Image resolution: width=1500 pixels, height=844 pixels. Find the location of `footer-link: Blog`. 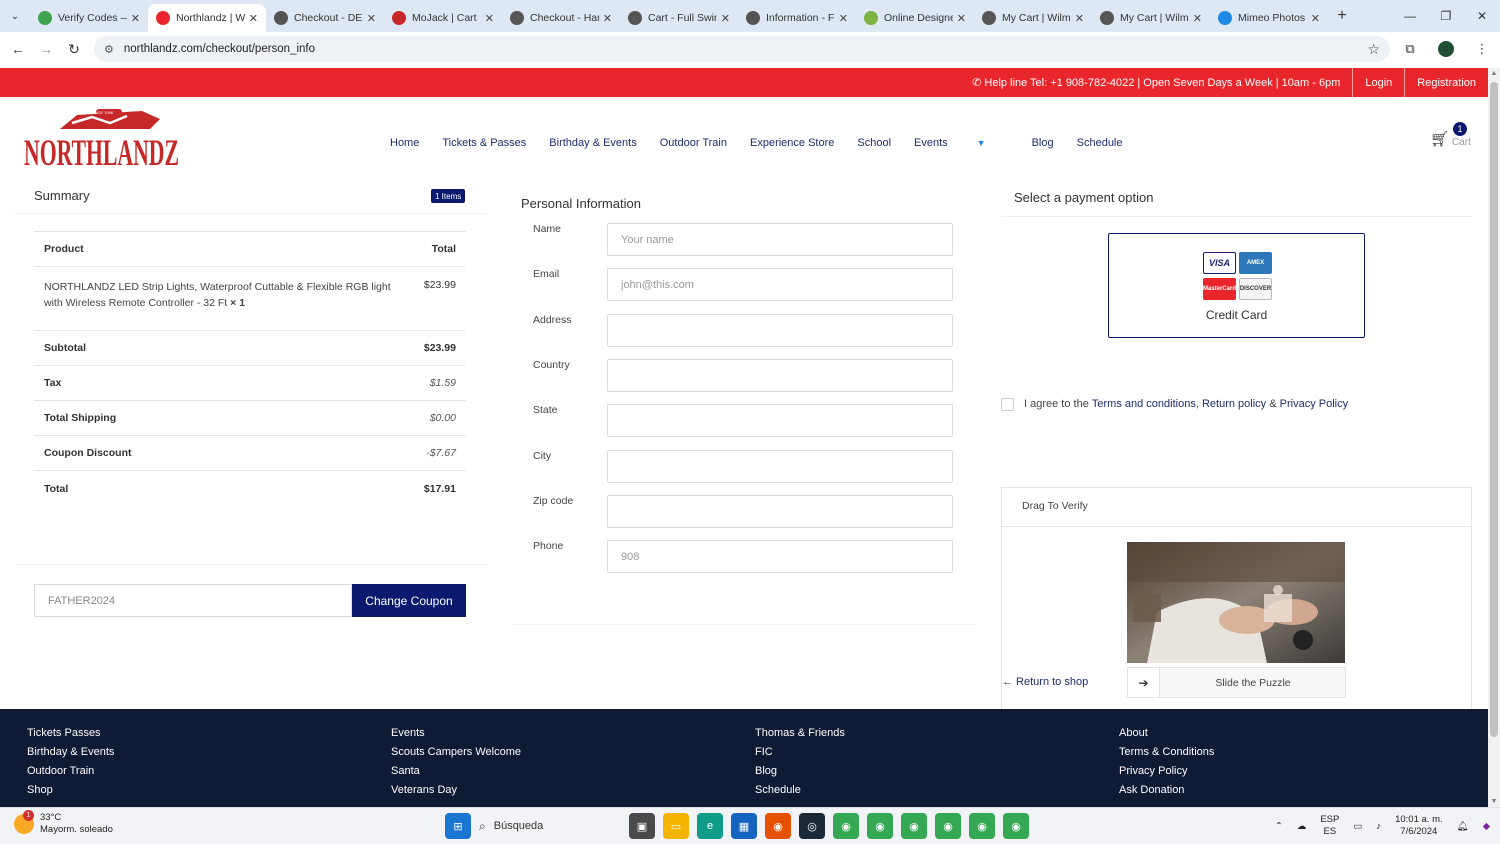

footer-link: Blog is located at coordinates (800, 774).